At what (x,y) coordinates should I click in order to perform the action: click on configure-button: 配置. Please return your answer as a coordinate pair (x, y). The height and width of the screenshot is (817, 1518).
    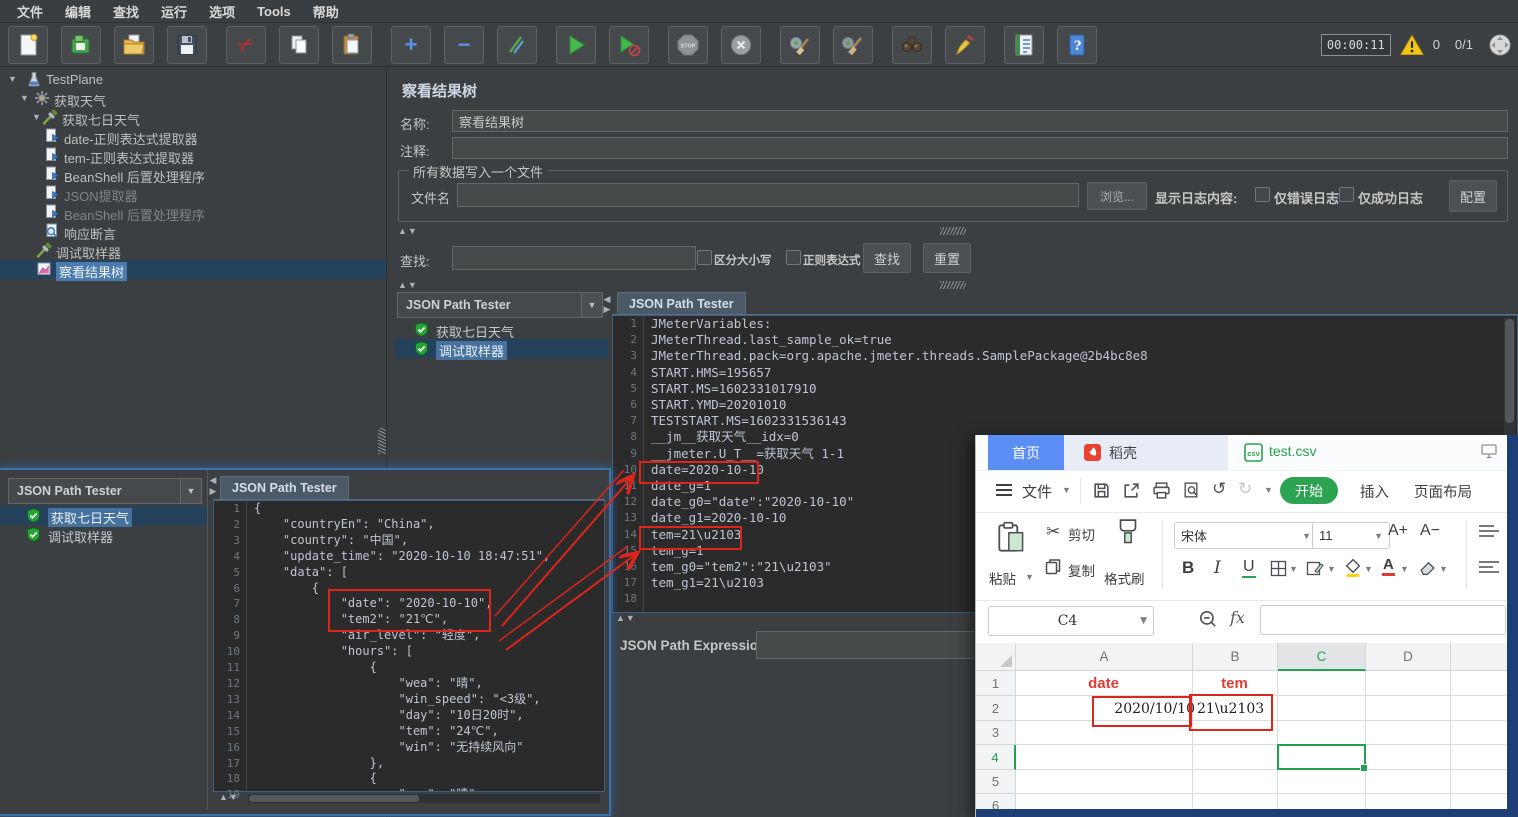
    Looking at the image, I should click on (1473, 196).